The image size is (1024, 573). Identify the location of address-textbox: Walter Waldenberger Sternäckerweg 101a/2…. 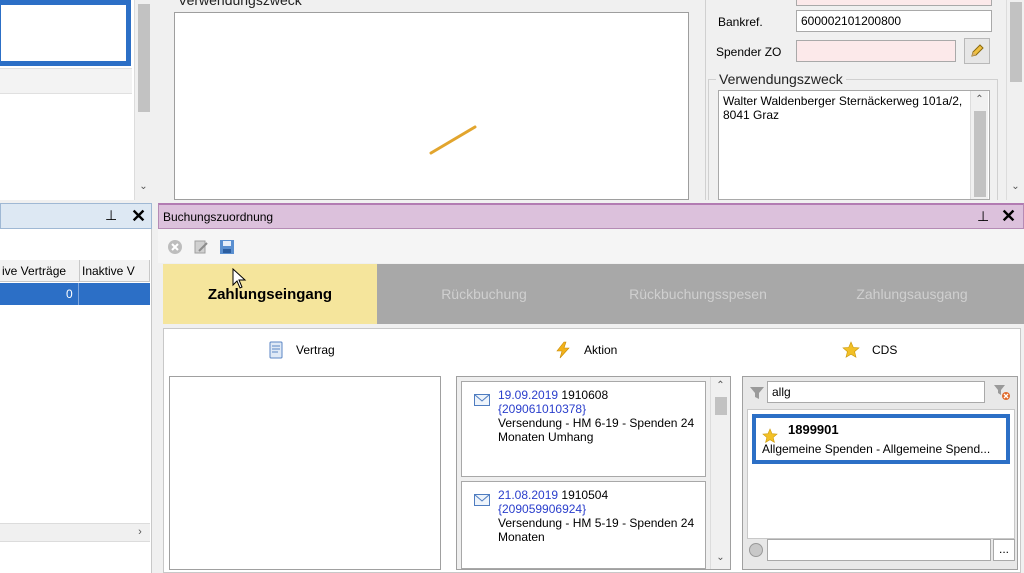
(854, 145).